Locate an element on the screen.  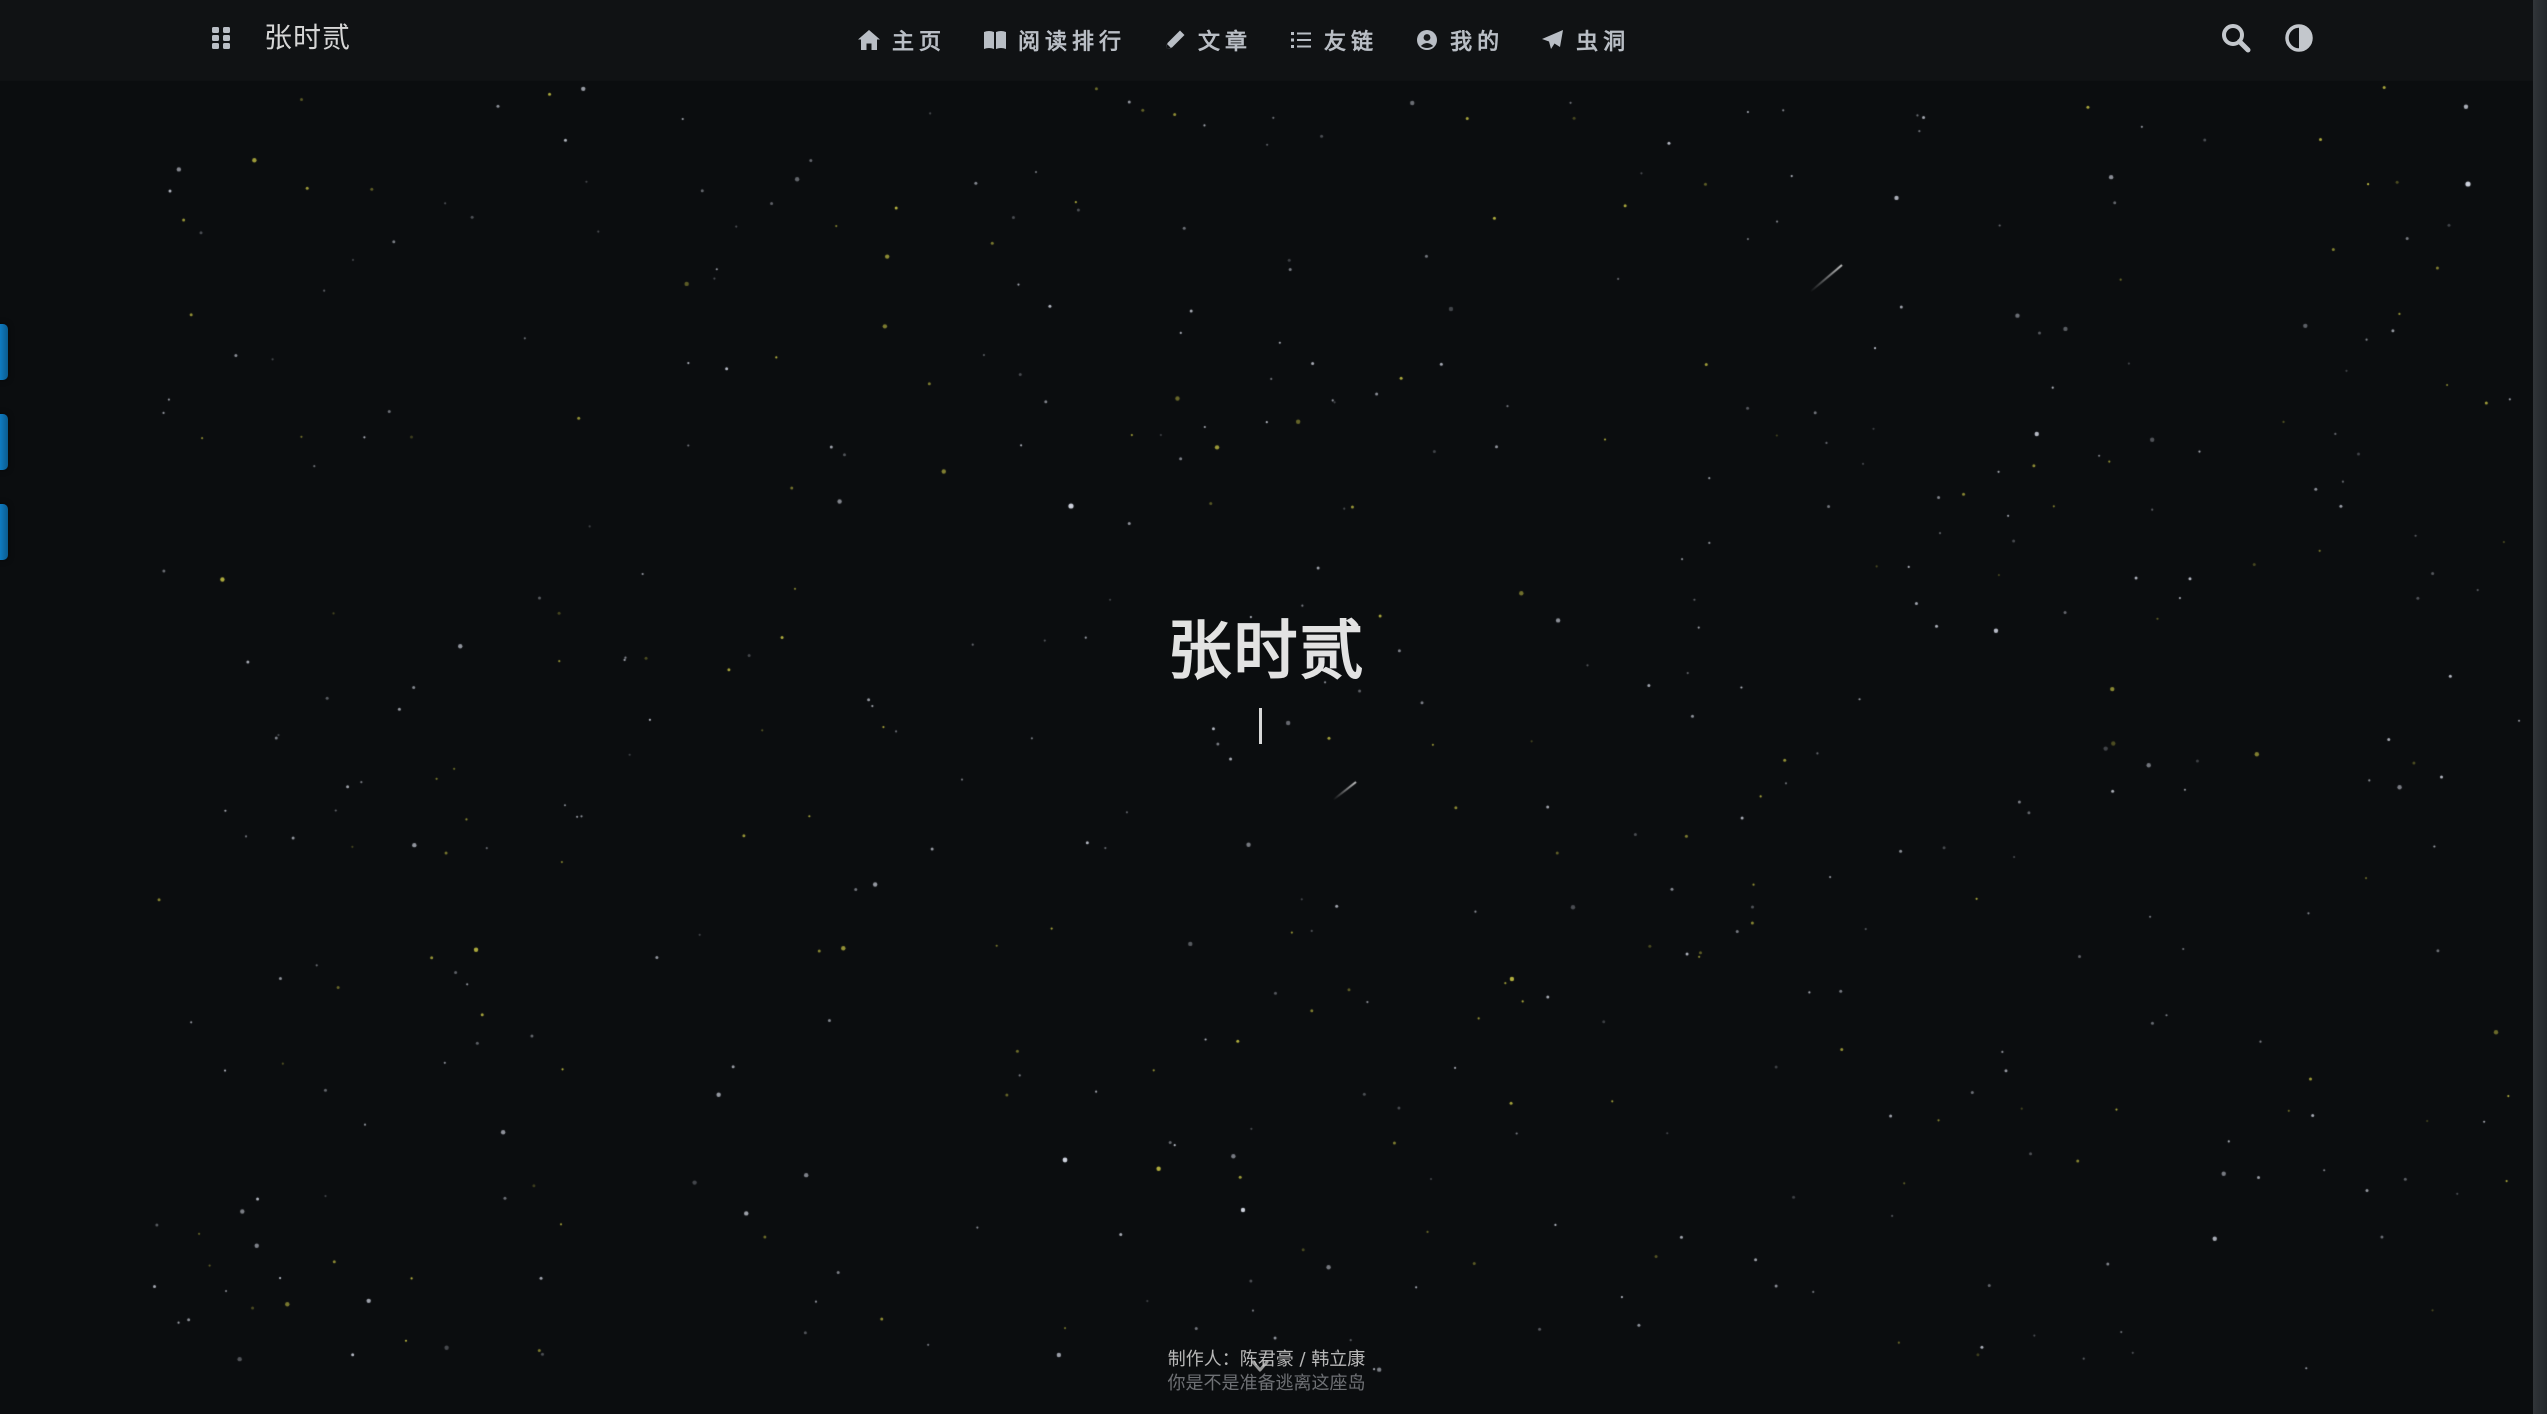
nav-item-reading-rank: 阅读排行 is located at coordinates (1054, 40).